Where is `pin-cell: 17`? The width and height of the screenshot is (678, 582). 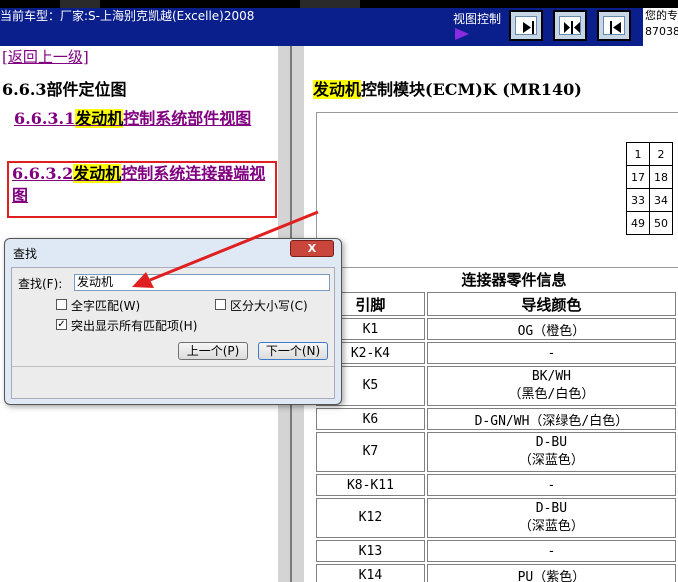 pin-cell: 17 is located at coordinates (638, 177).